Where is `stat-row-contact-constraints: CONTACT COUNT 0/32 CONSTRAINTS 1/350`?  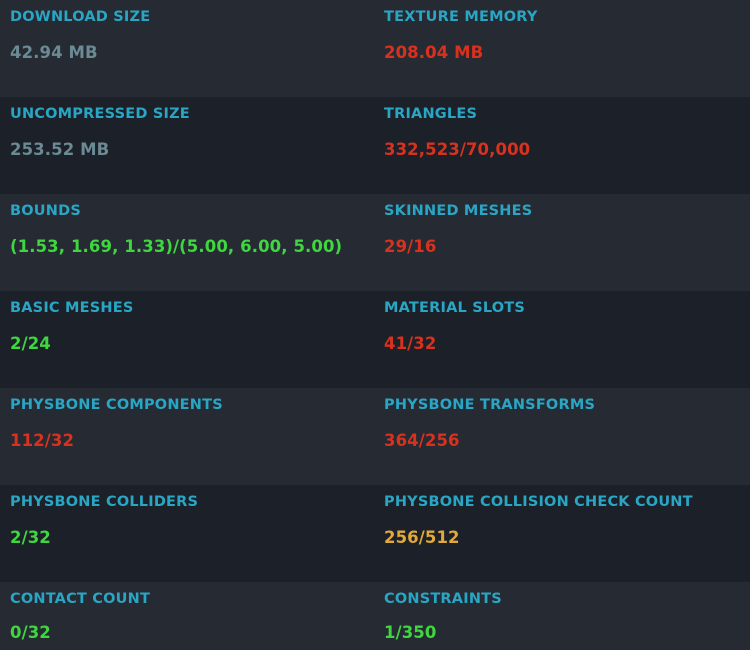
stat-row-contact-constraints: CONTACT COUNT 0/32 CONSTRAINTS 1/350 is located at coordinates (375, 616).